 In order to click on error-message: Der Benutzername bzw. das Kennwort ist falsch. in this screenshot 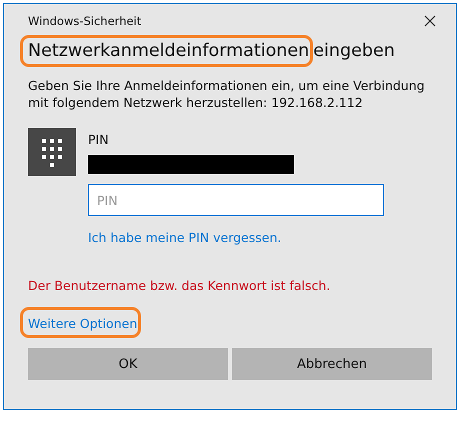, I will do `click(180, 285)`.